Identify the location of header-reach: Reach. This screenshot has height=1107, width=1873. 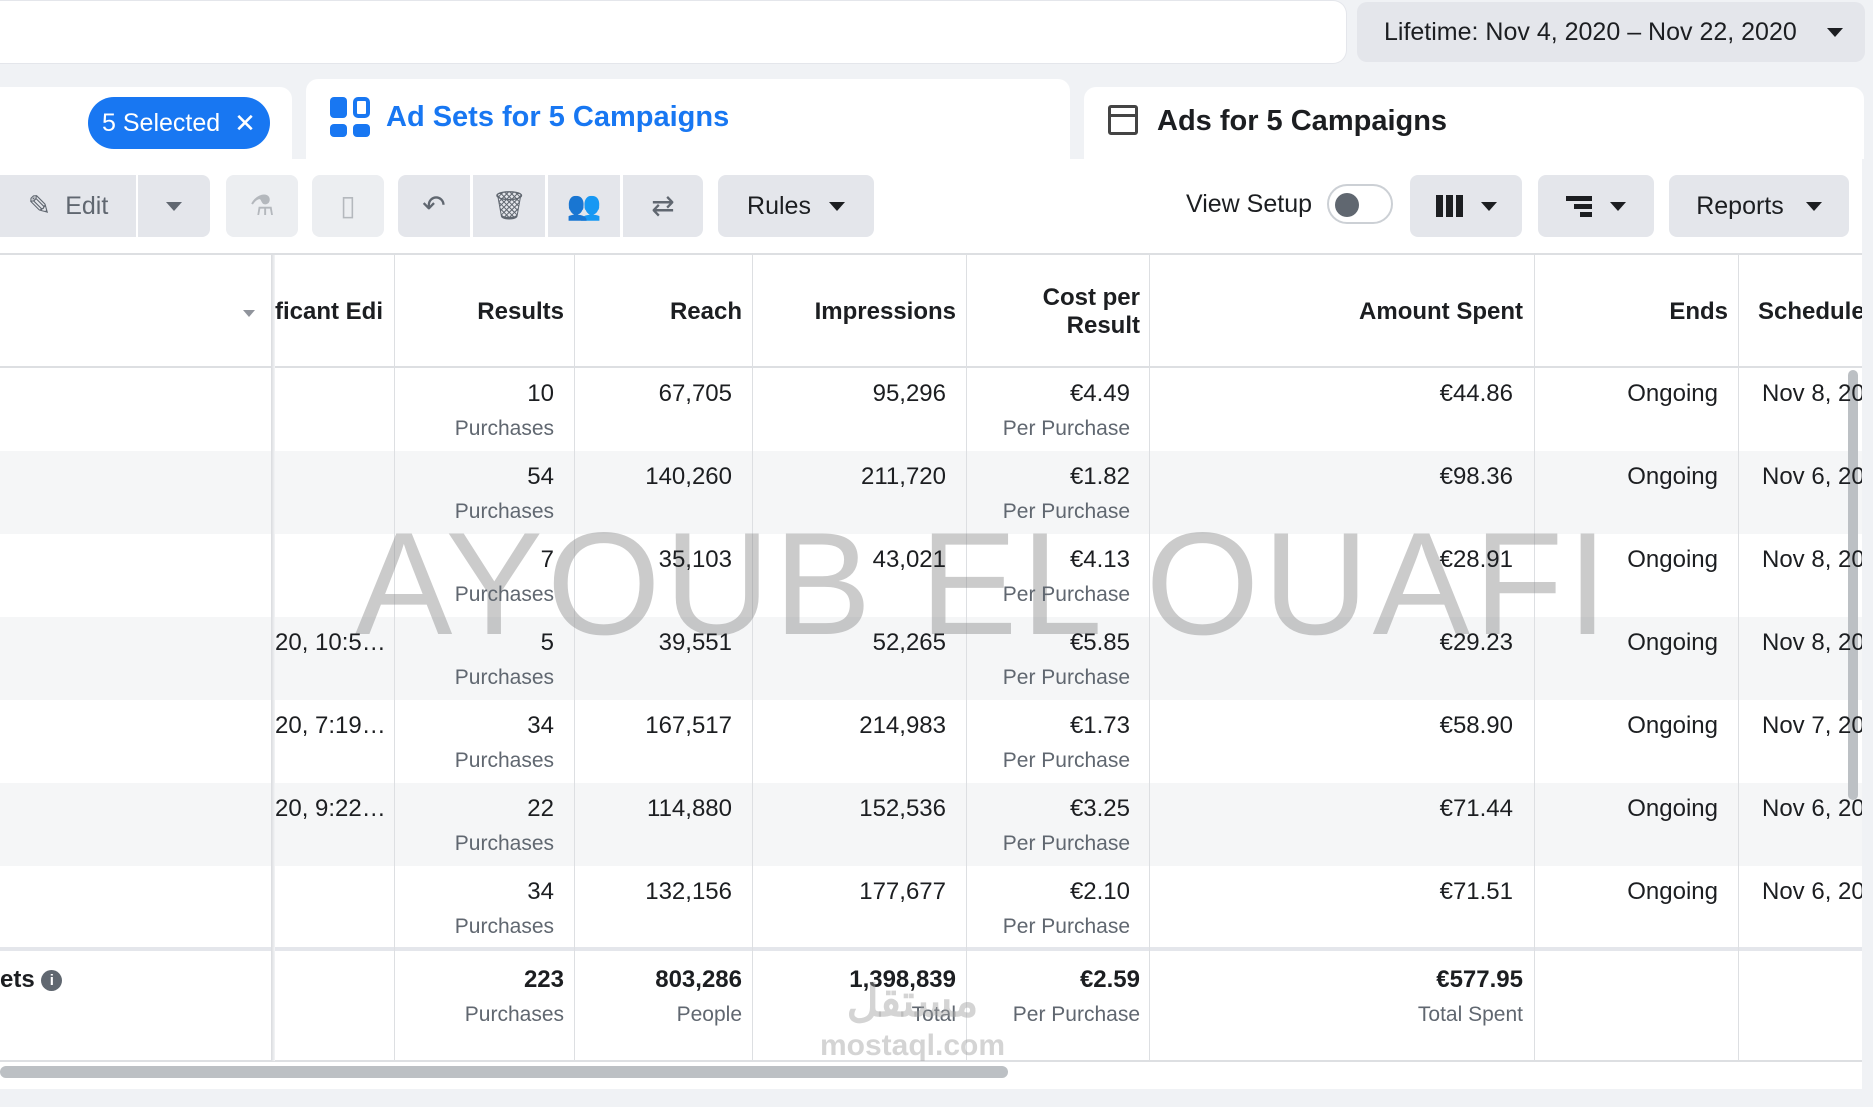
(659, 312).